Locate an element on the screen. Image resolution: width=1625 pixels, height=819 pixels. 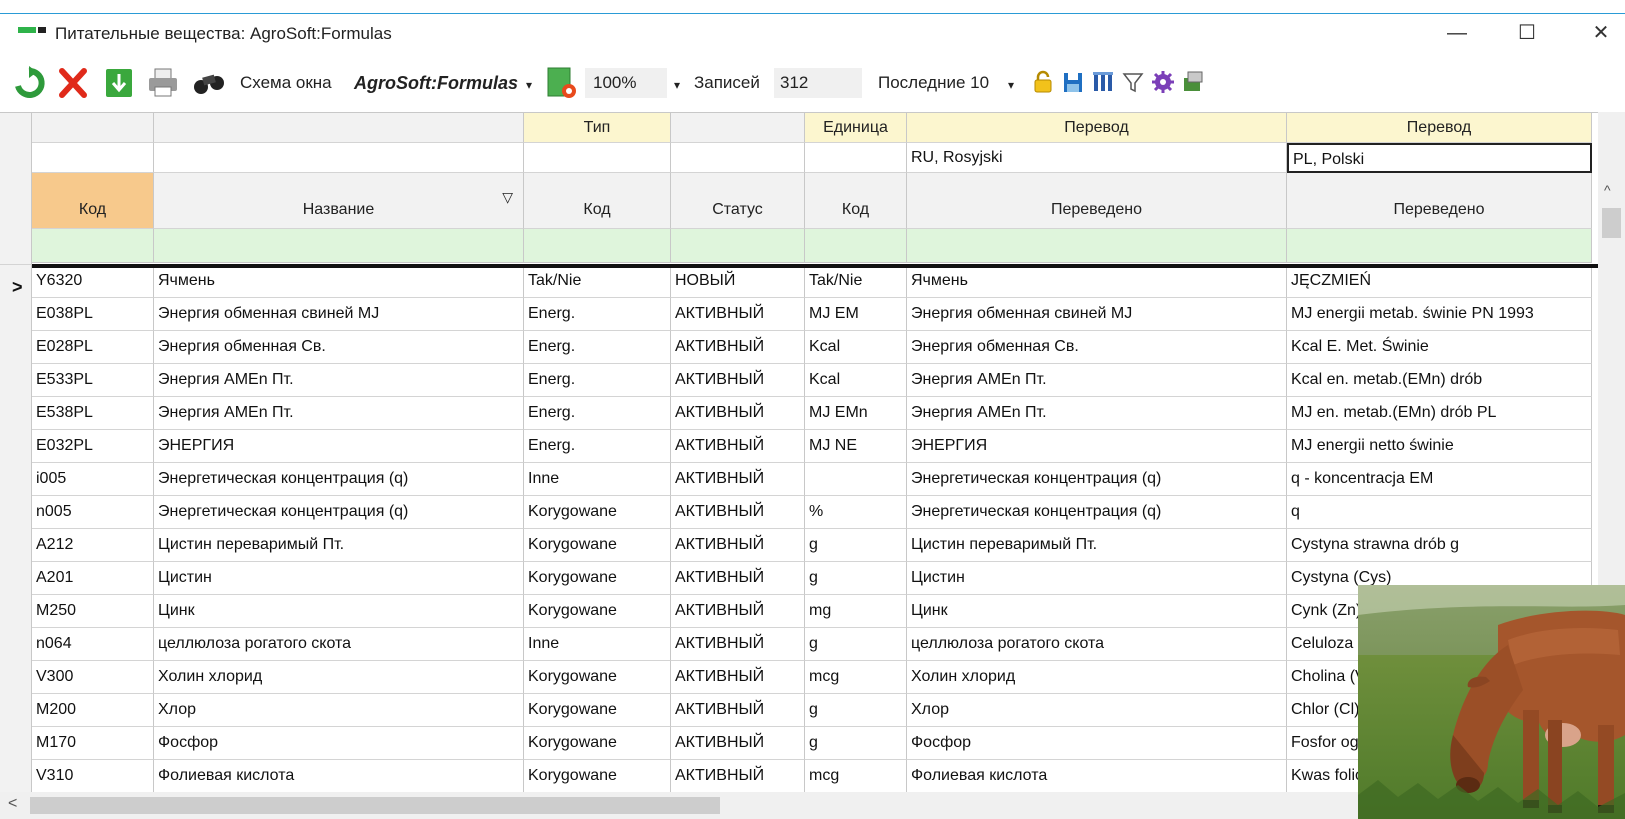
filter-unit-code is located at coordinates (856, 246).